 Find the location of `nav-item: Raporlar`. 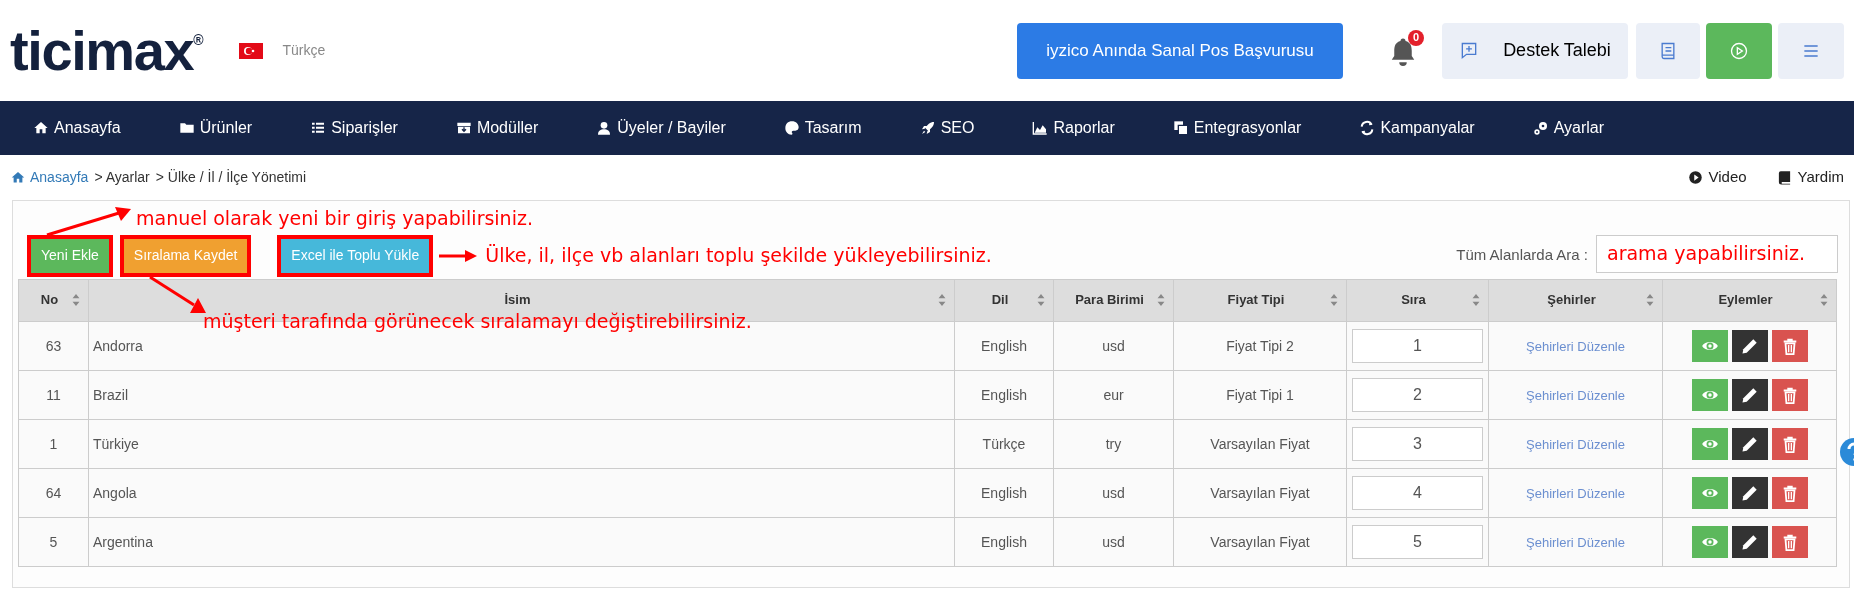

nav-item: Raporlar is located at coordinates (1073, 128).